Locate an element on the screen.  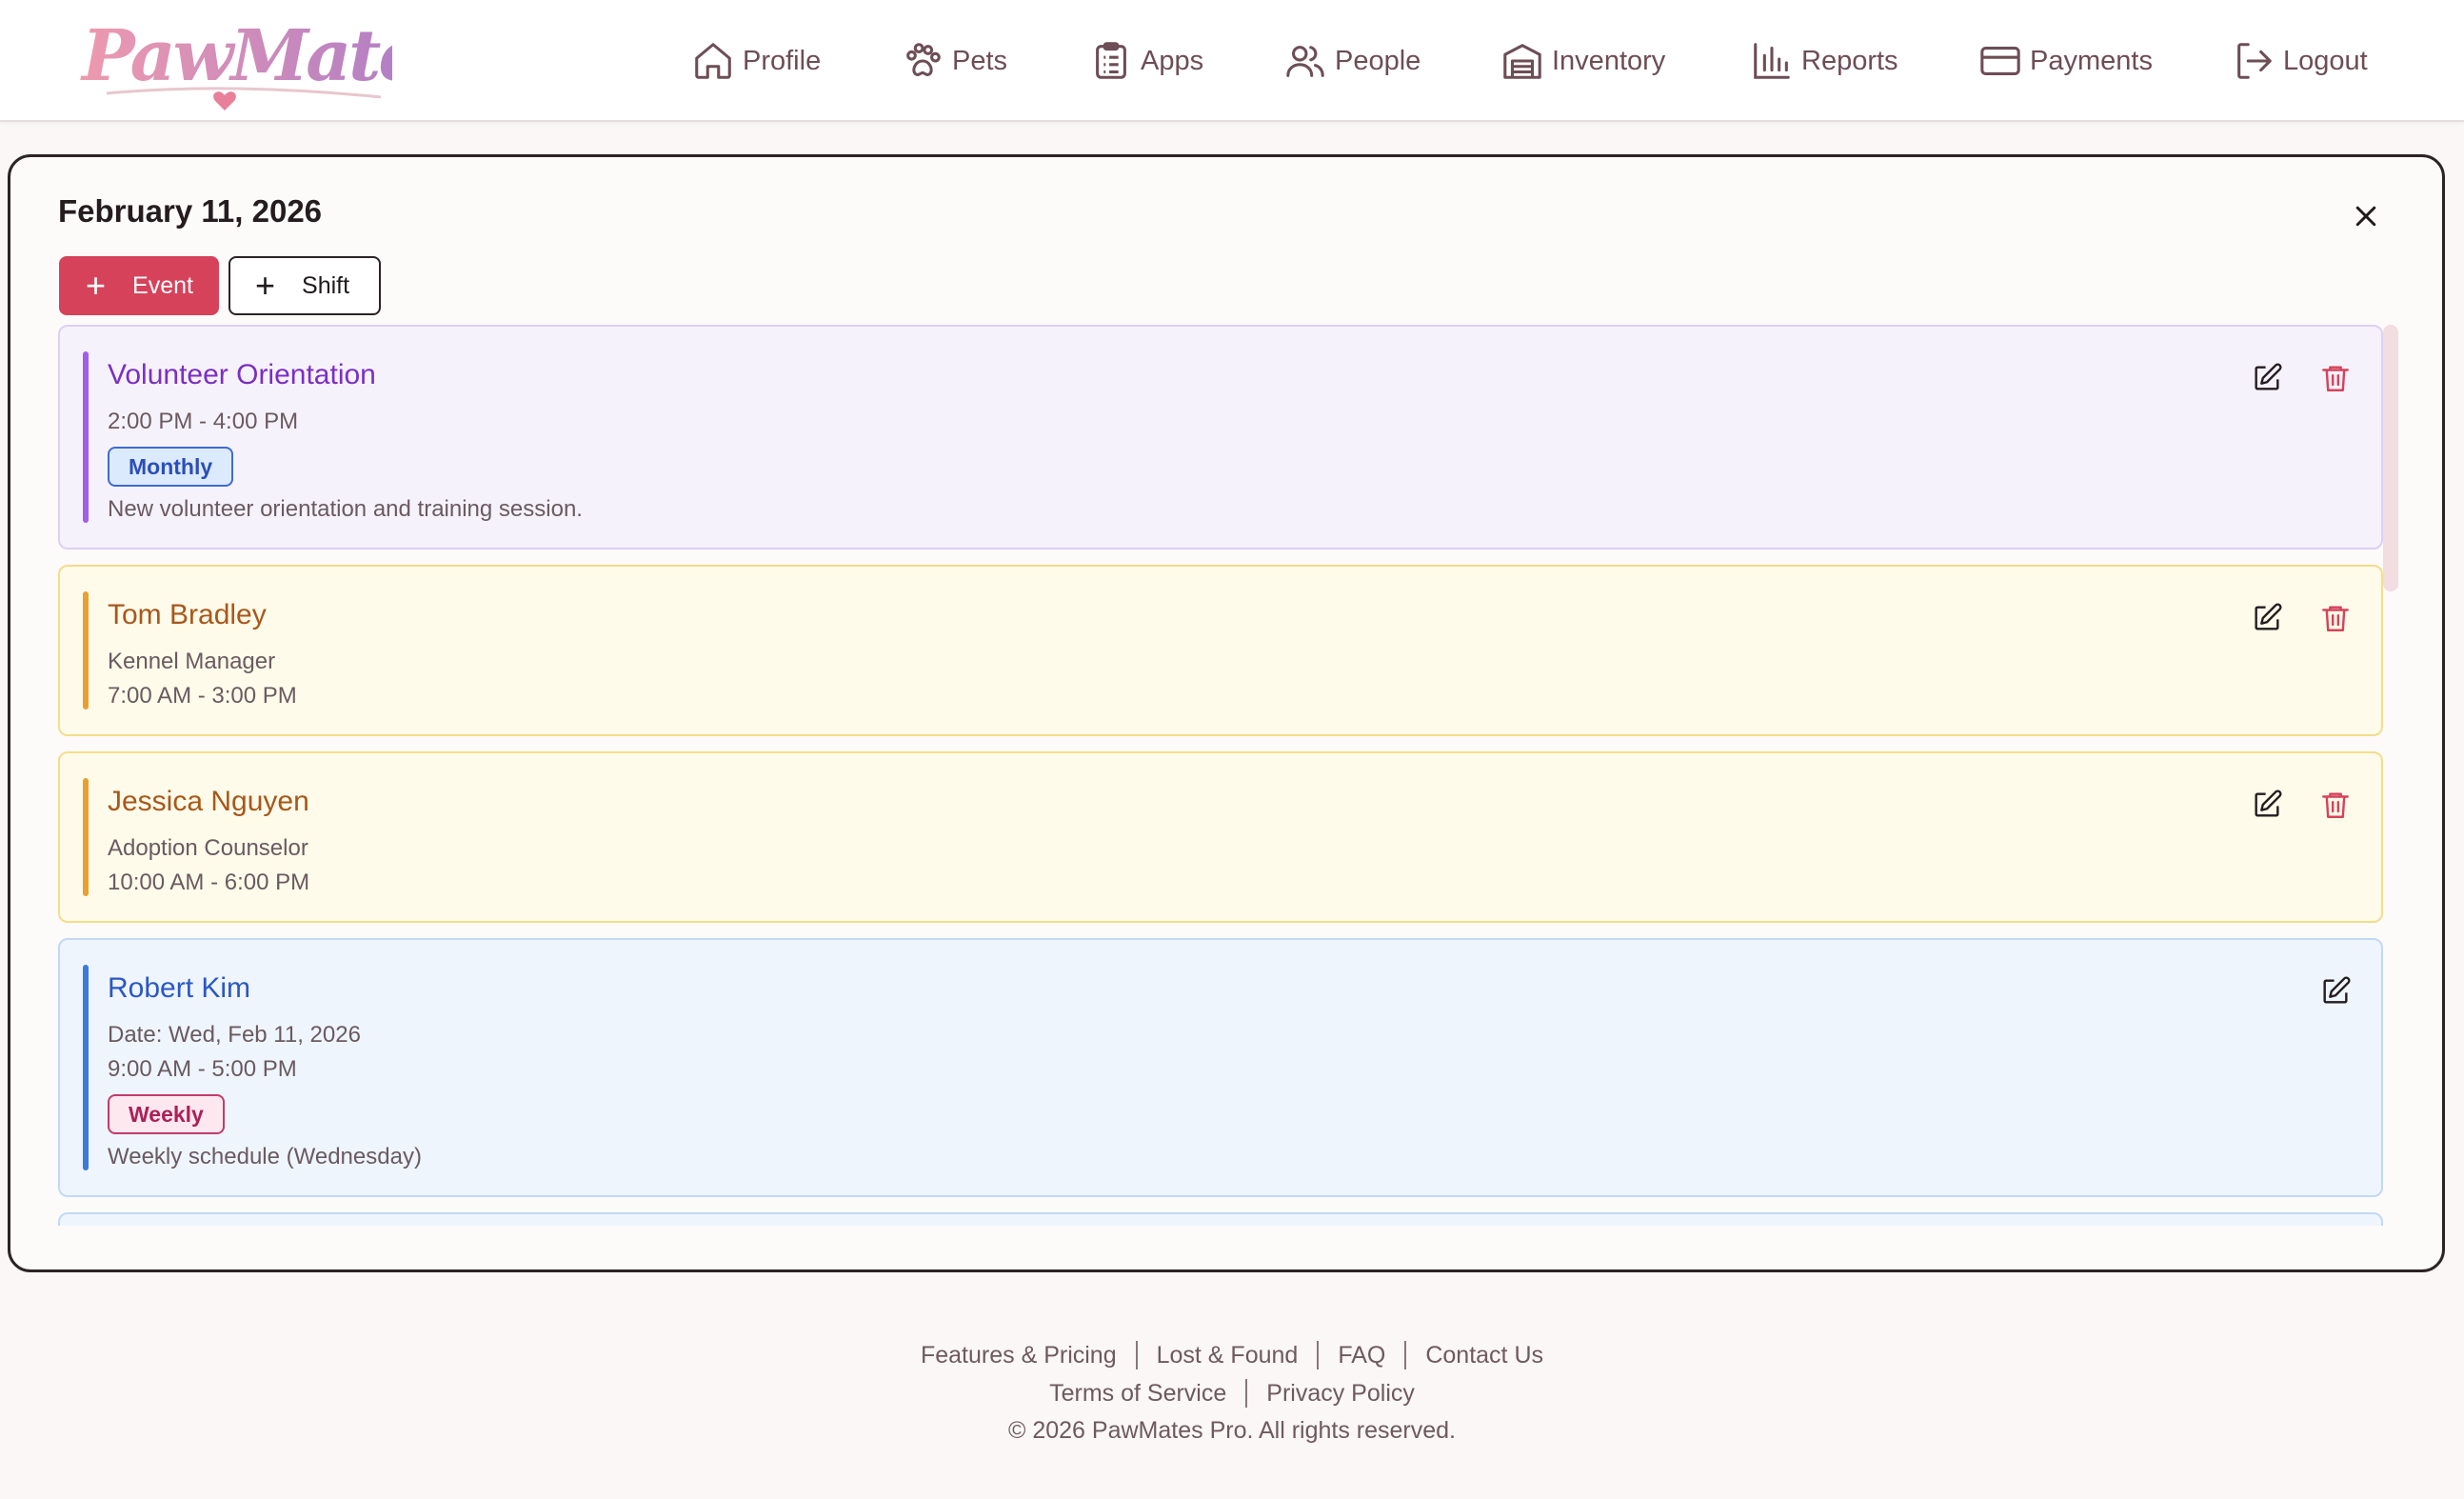
footer-link-privacy: Privacy Policy is located at coordinates (1340, 1394).